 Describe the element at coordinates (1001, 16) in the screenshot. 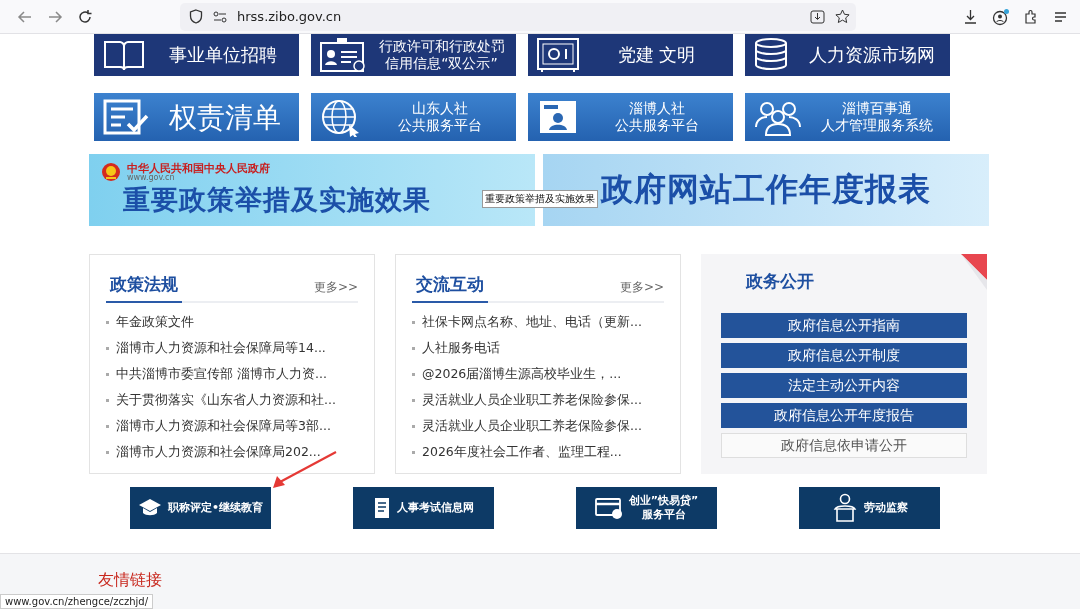

I see `account-icon` at that location.